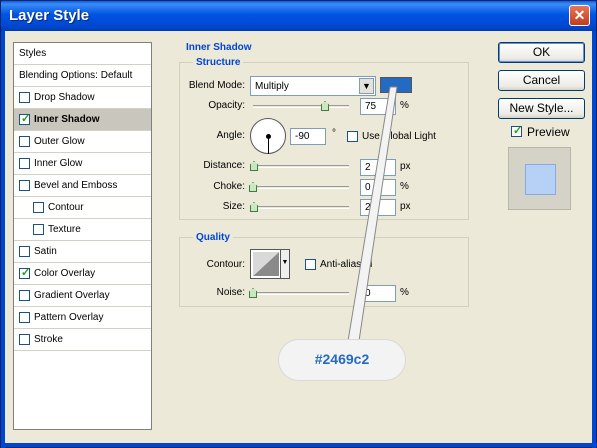  What do you see at coordinates (310, 264) in the screenshot?
I see `anti-aliased-checkbox` at bounding box center [310, 264].